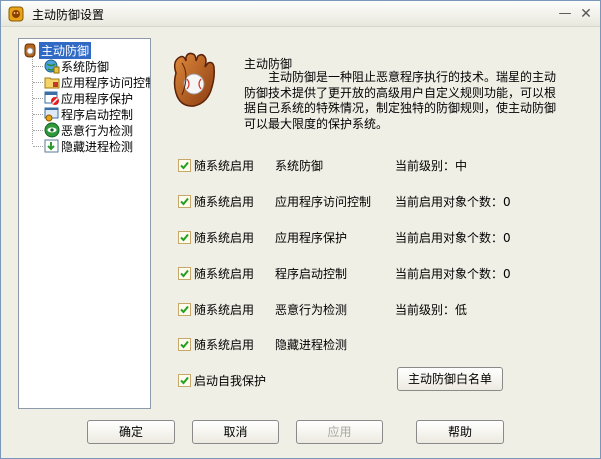  Describe the element at coordinates (52, 83) in the screenshot. I see `folder-lock-icon` at that location.